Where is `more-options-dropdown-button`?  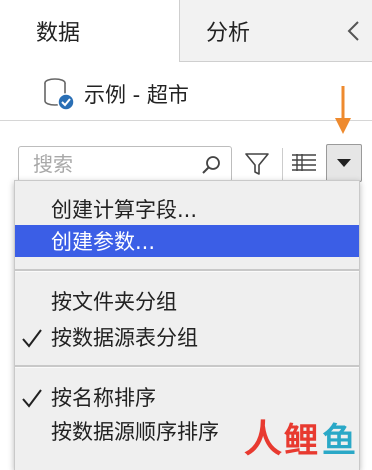
more-options-dropdown-button is located at coordinates (344, 163).